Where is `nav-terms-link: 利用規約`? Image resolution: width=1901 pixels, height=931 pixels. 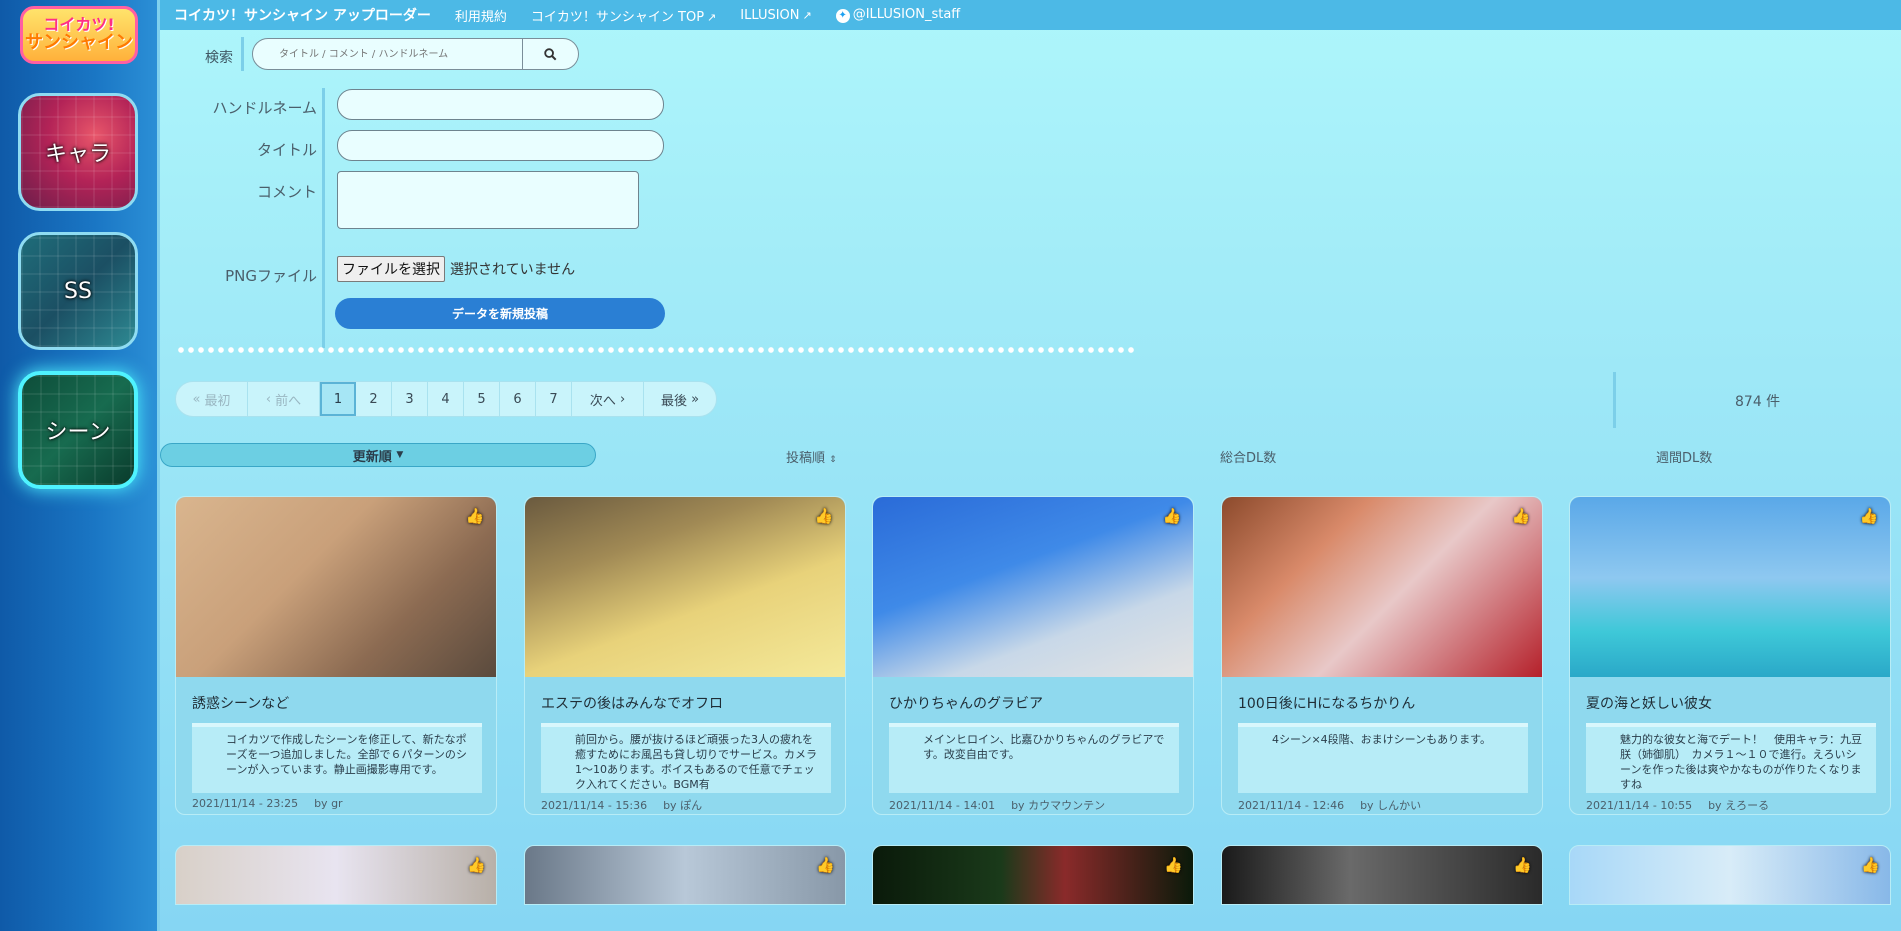
nav-terms-link: 利用規約 is located at coordinates (481, 15).